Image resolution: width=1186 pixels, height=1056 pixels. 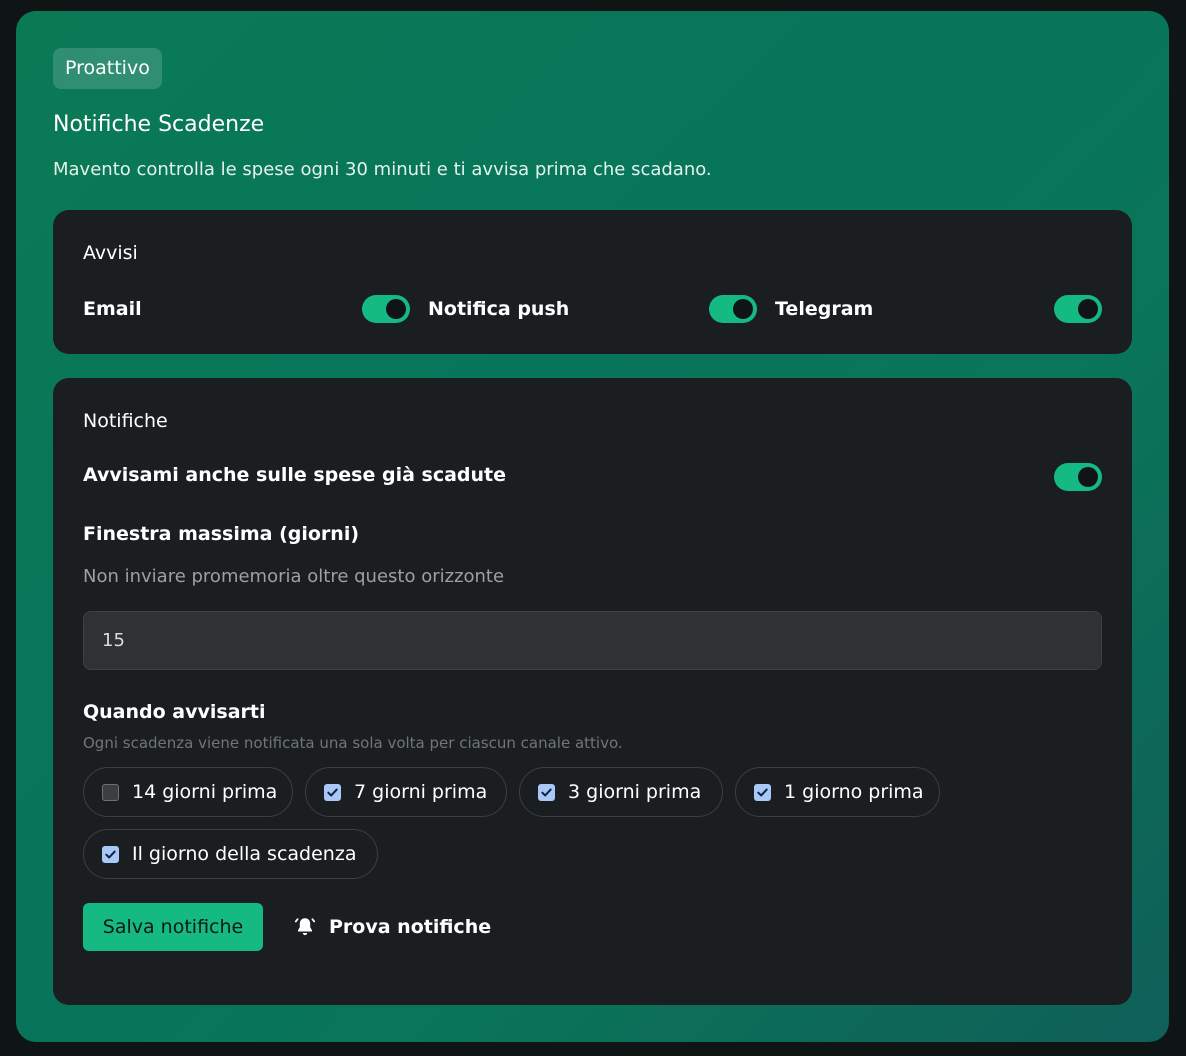 I want to click on channel-telegram-label: Telegram, so click(x=824, y=309).